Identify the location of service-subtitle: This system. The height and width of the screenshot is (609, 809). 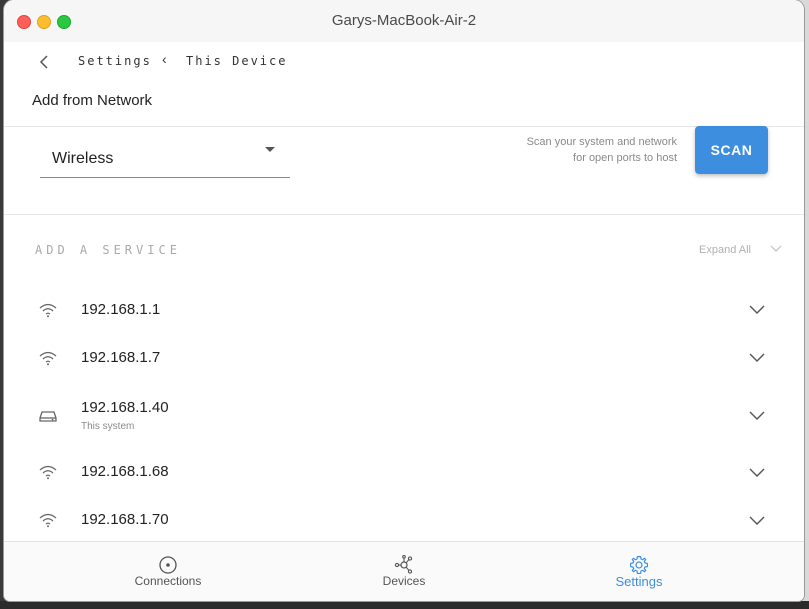
(108, 426).